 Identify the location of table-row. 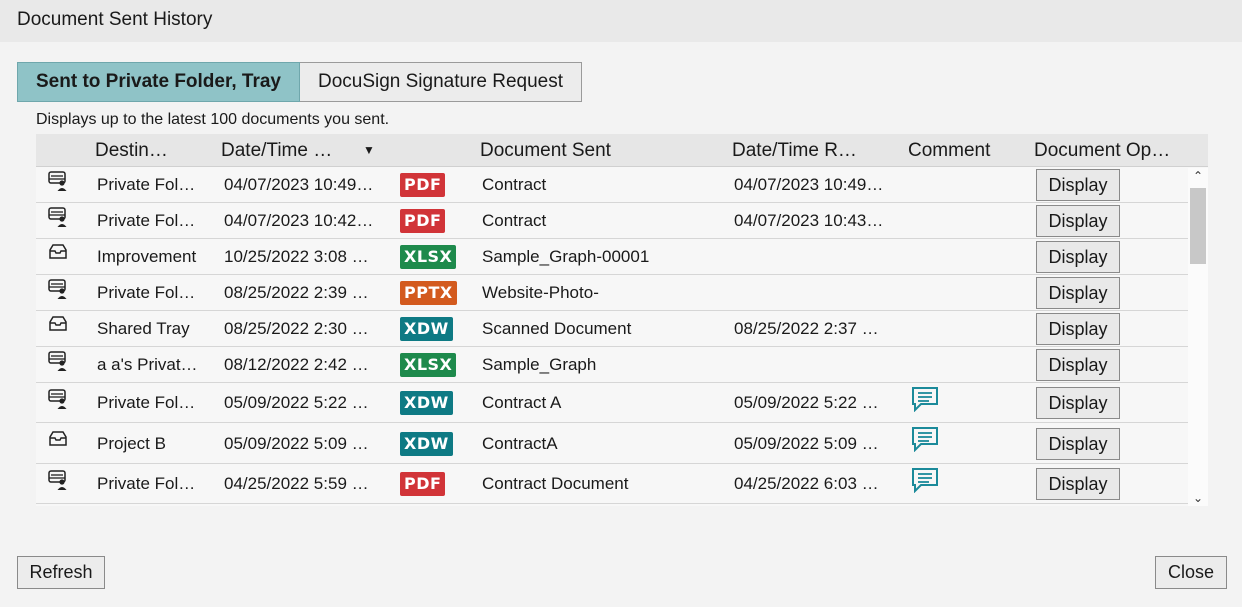
(612, 505).